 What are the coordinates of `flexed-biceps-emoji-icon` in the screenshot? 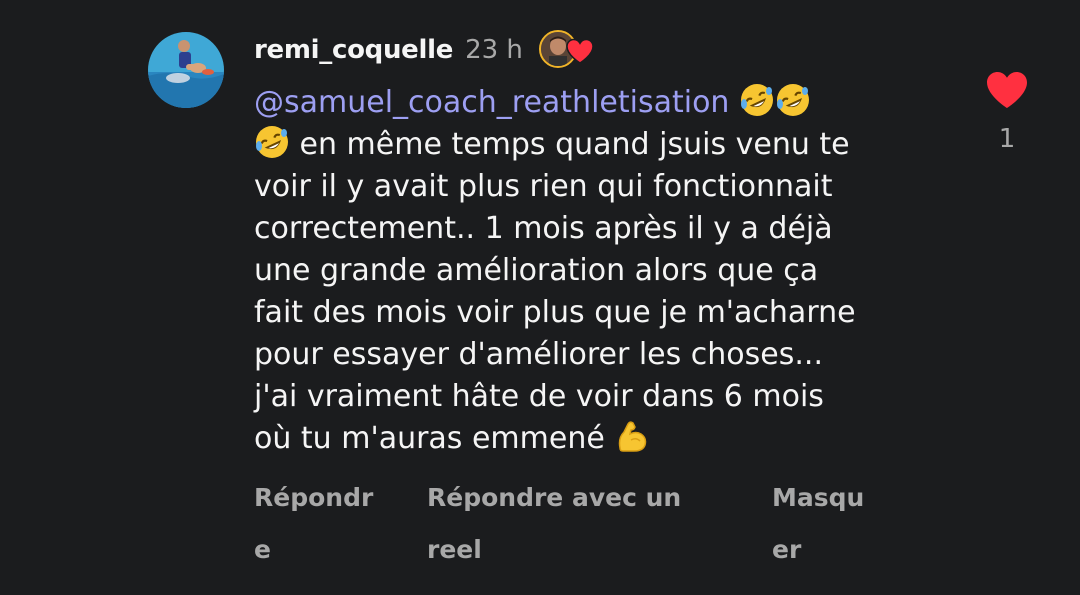 It's located at (632, 436).